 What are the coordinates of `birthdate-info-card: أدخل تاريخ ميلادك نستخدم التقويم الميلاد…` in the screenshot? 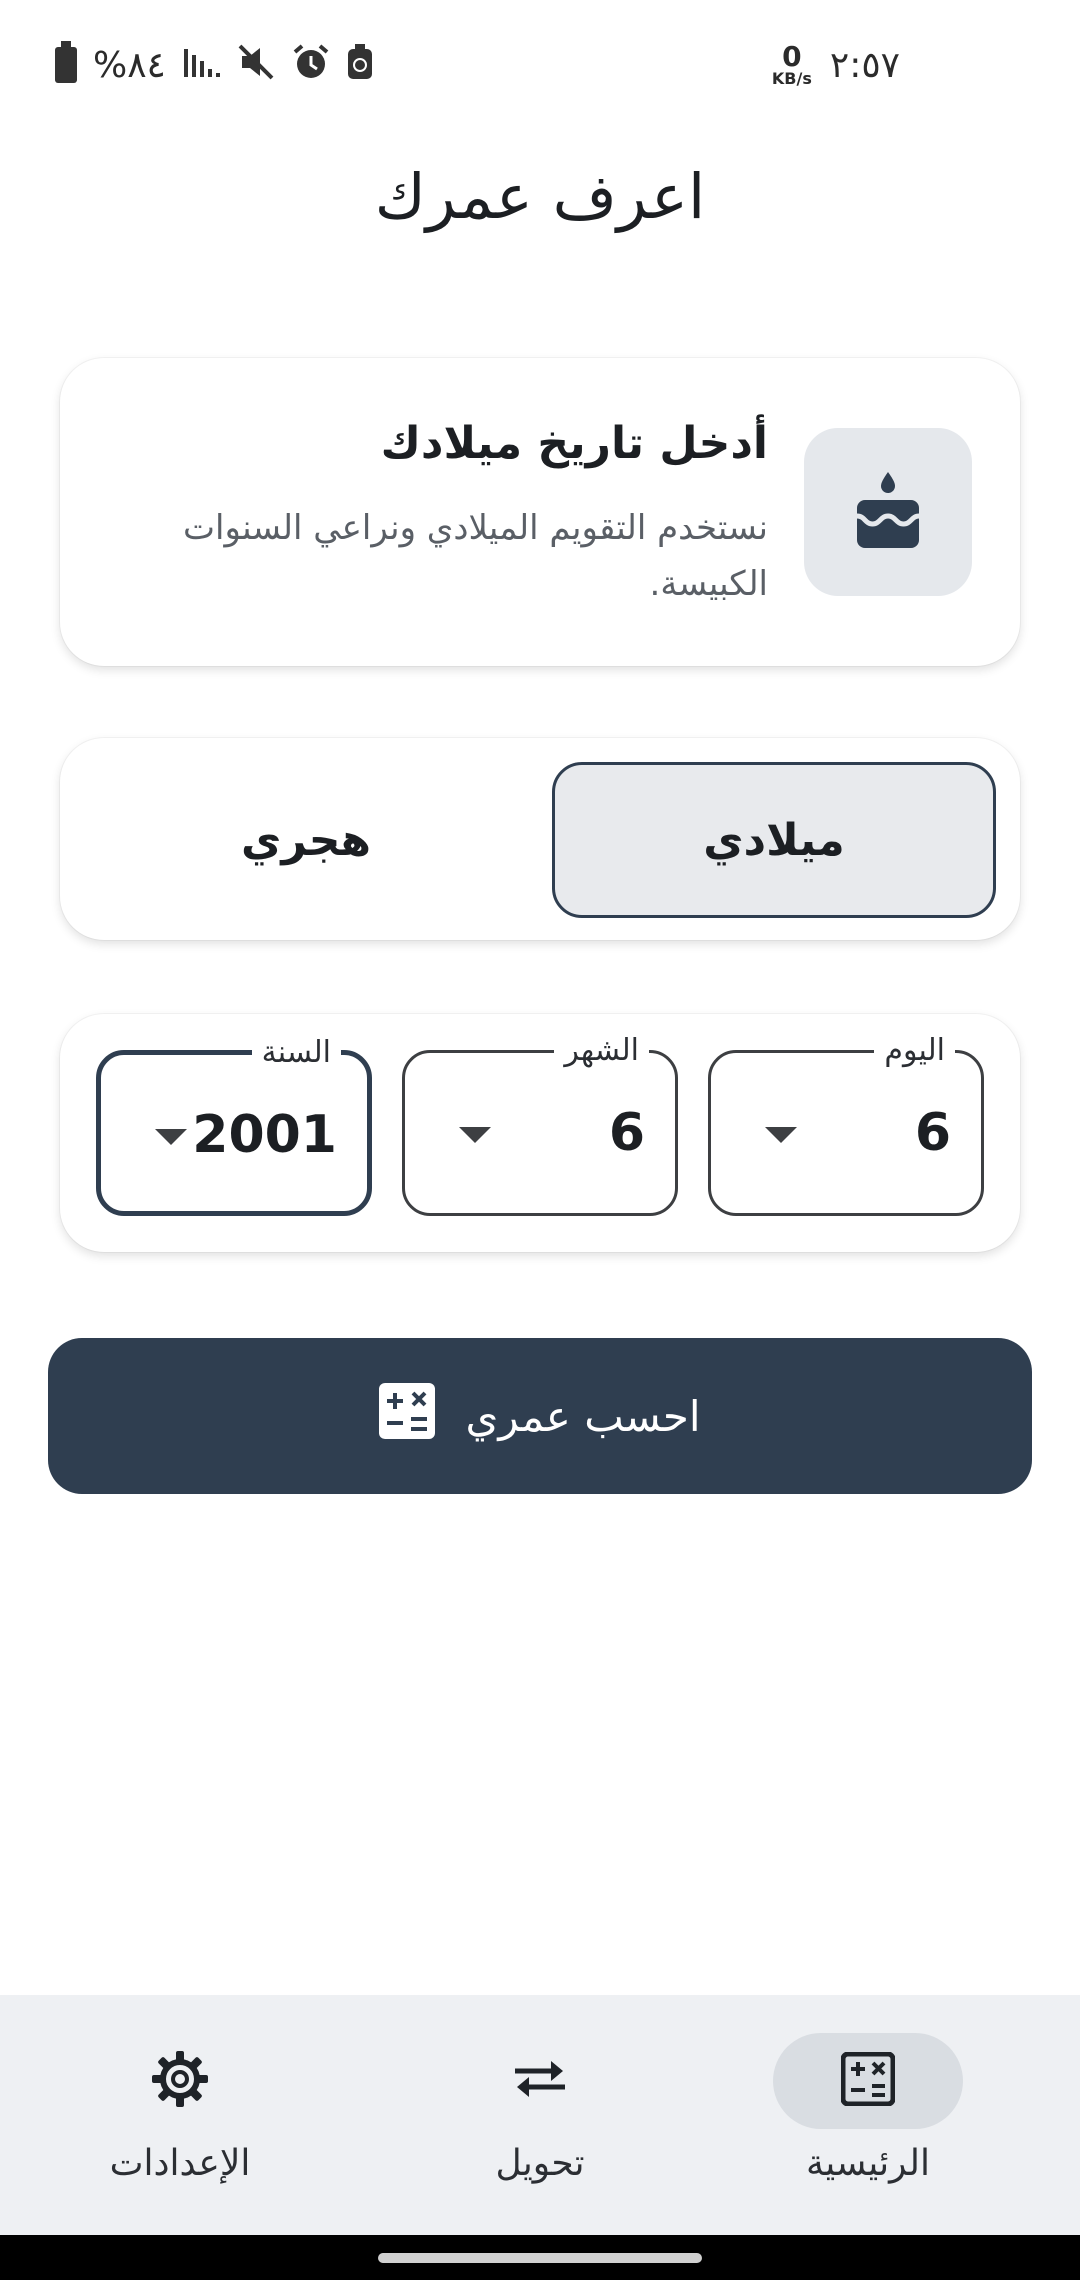 It's located at (540, 512).